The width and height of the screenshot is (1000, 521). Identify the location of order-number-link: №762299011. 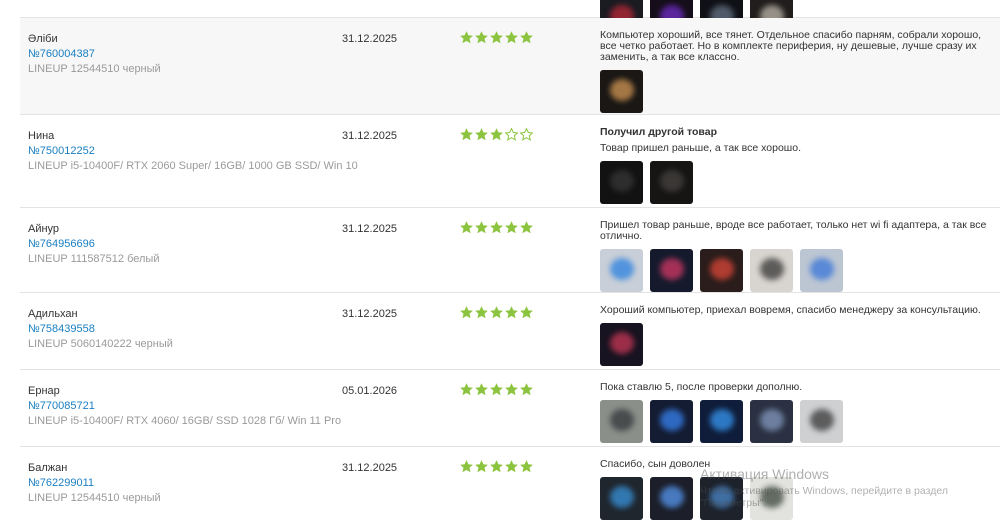
(178, 483).